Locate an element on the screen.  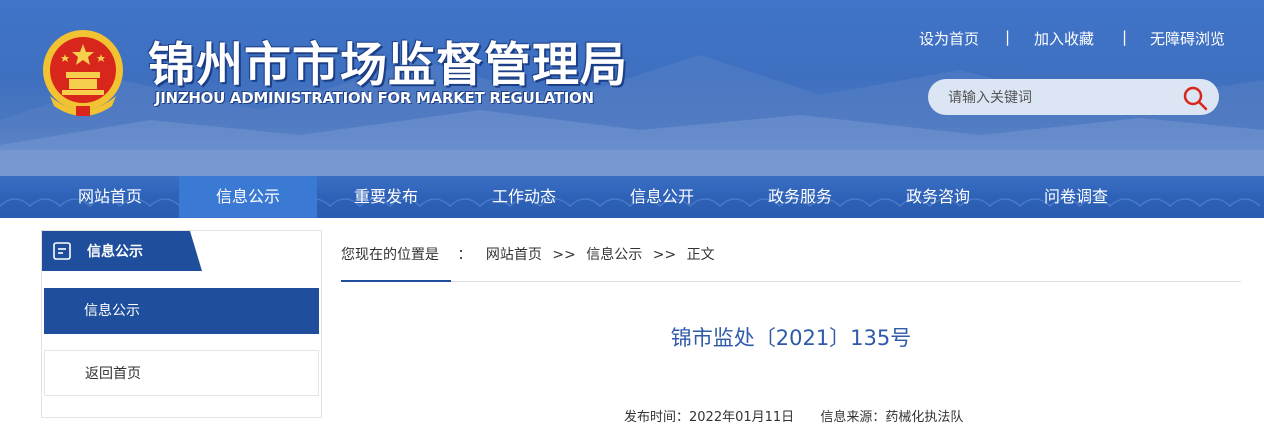
set-homepage-link: 设为首页 is located at coordinates (949, 38).